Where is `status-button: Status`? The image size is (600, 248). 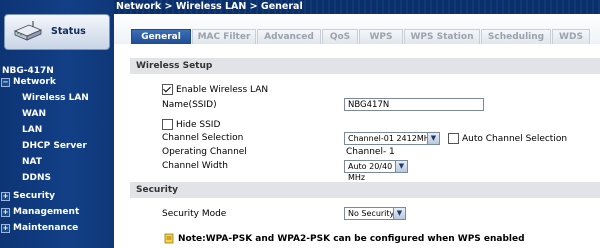 status-button: Status is located at coordinates (57, 32).